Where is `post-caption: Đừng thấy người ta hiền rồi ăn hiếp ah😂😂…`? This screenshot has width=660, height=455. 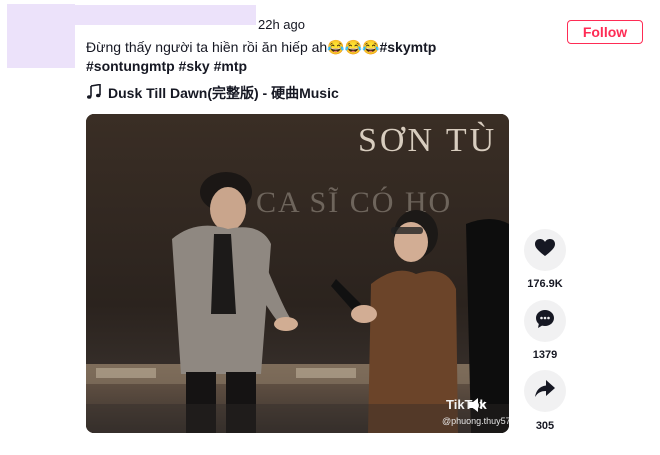
post-caption: Đừng thấy người ta hiền rồi ăn hiếp ah😂😂… is located at coordinates (316, 57).